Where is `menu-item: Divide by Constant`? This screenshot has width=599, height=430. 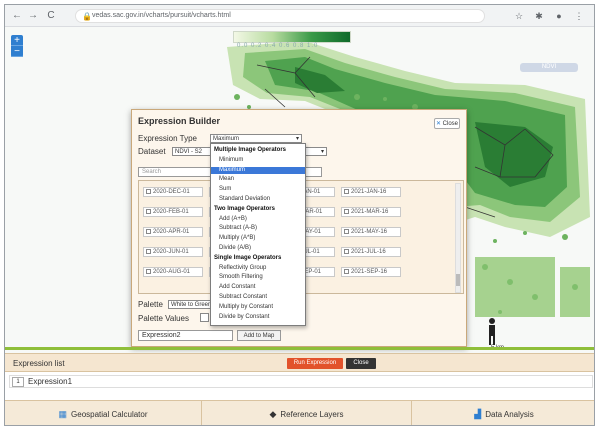 menu-item: Divide by Constant is located at coordinates (258, 317).